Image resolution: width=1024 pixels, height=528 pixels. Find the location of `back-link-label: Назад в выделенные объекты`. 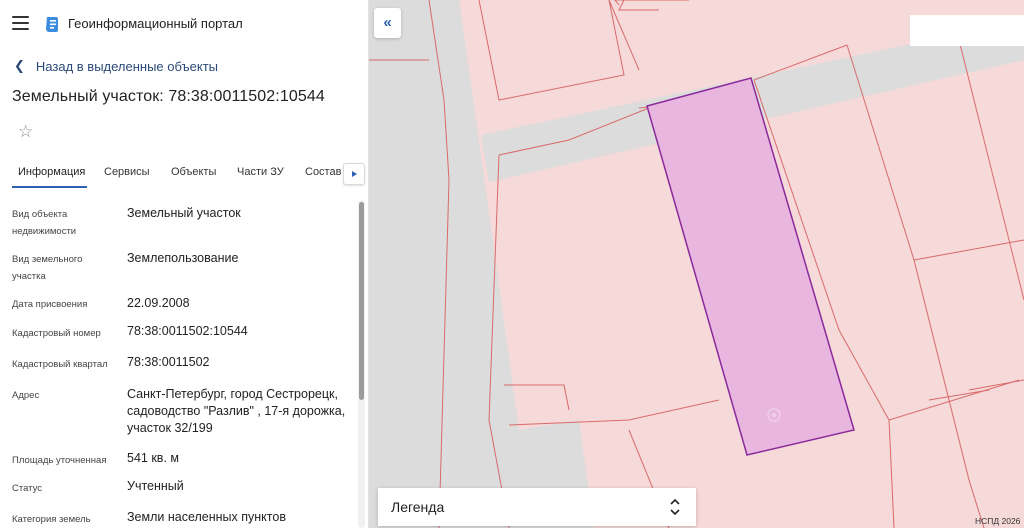

back-link-label: Назад в выделенные объекты is located at coordinates (127, 66).